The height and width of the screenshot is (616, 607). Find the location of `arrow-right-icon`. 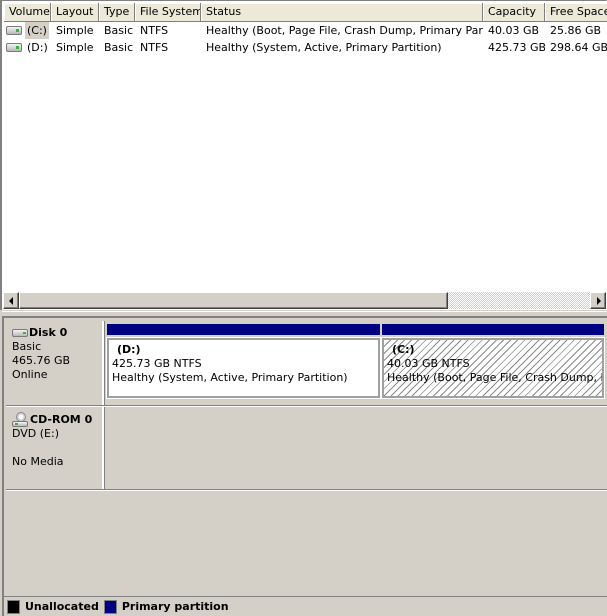

arrow-right-icon is located at coordinates (599, 301).